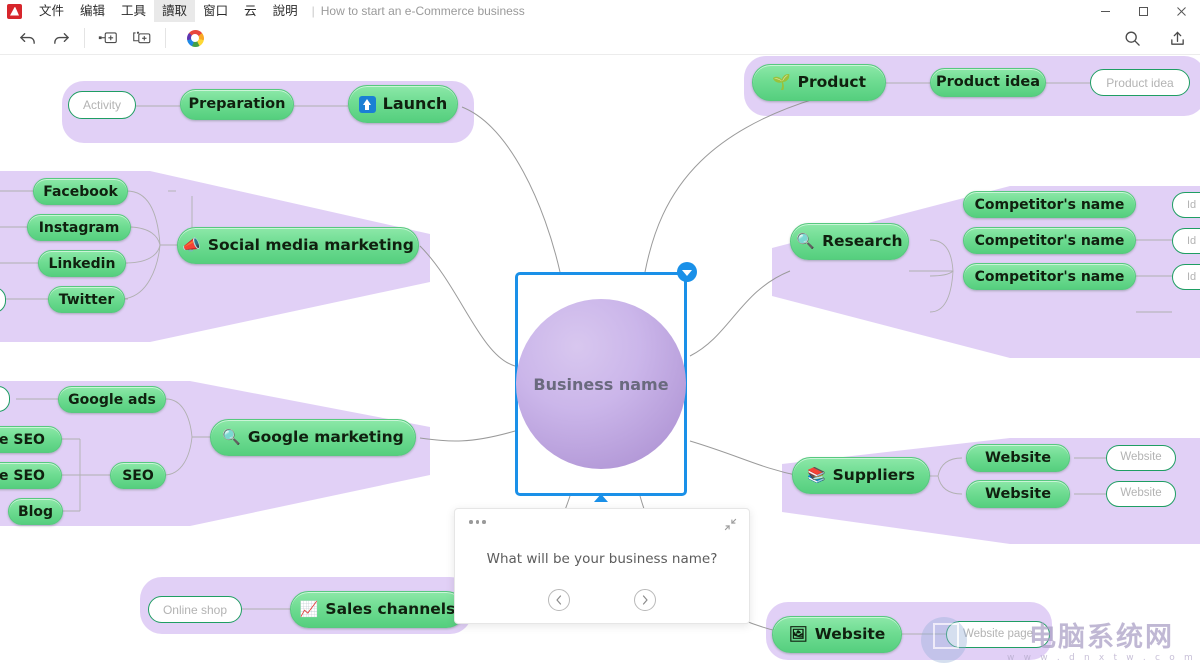 This screenshot has width=1200, height=665. Describe the element at coordinates (309, 609) in the screenshot. I see `chart-icon: 📈` at that location.